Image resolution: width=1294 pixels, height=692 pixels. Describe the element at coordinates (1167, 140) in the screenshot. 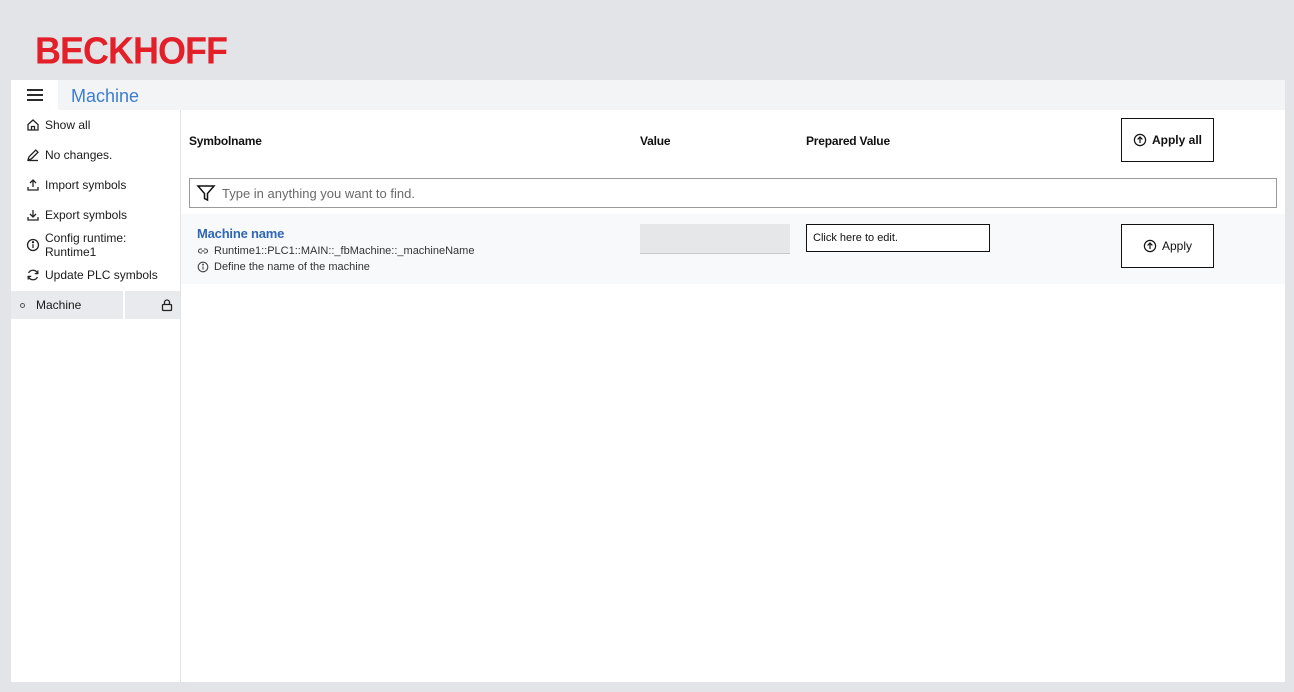

I see `apply-all-button: Apply all` at that location.